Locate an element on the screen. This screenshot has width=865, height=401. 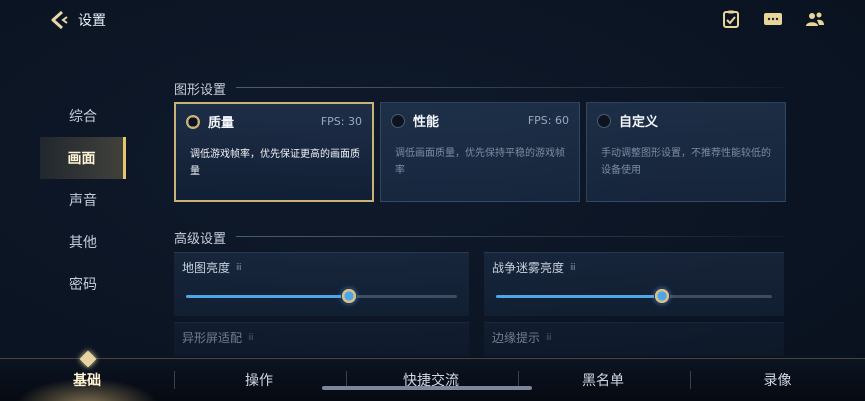
nav-item-general: 综合 is located at coordinates (83, 116).